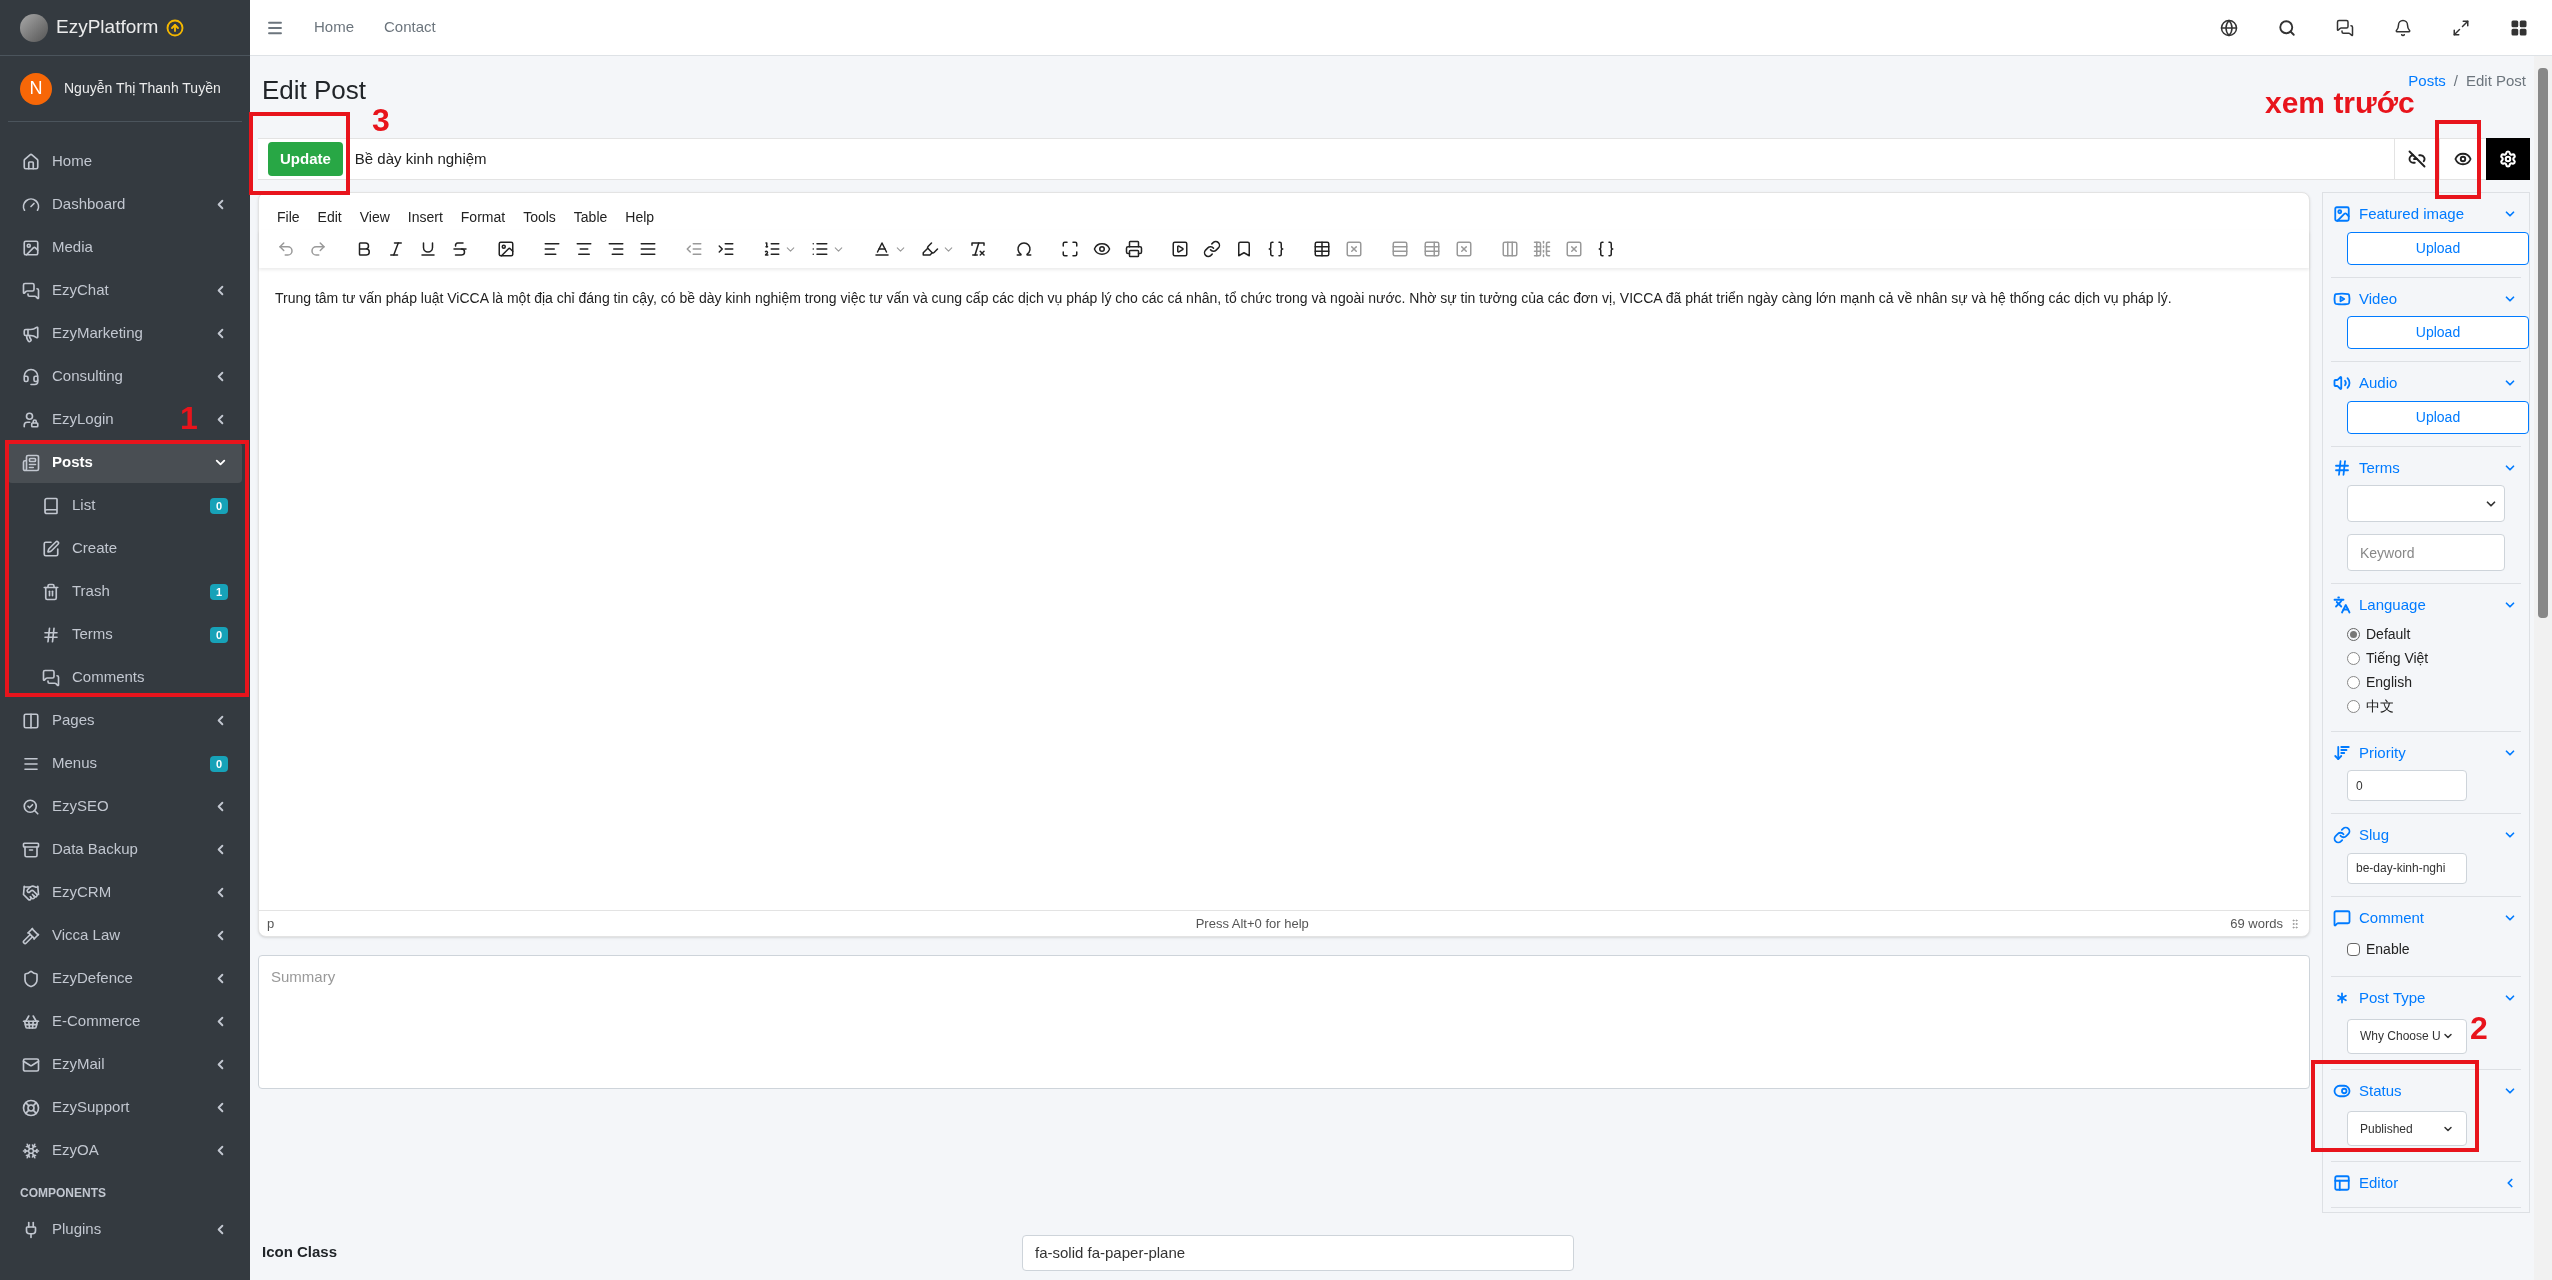 The height and width of the screenshot is (1280, 2552). I want to click on menu-item: Table, so click(590, 217).